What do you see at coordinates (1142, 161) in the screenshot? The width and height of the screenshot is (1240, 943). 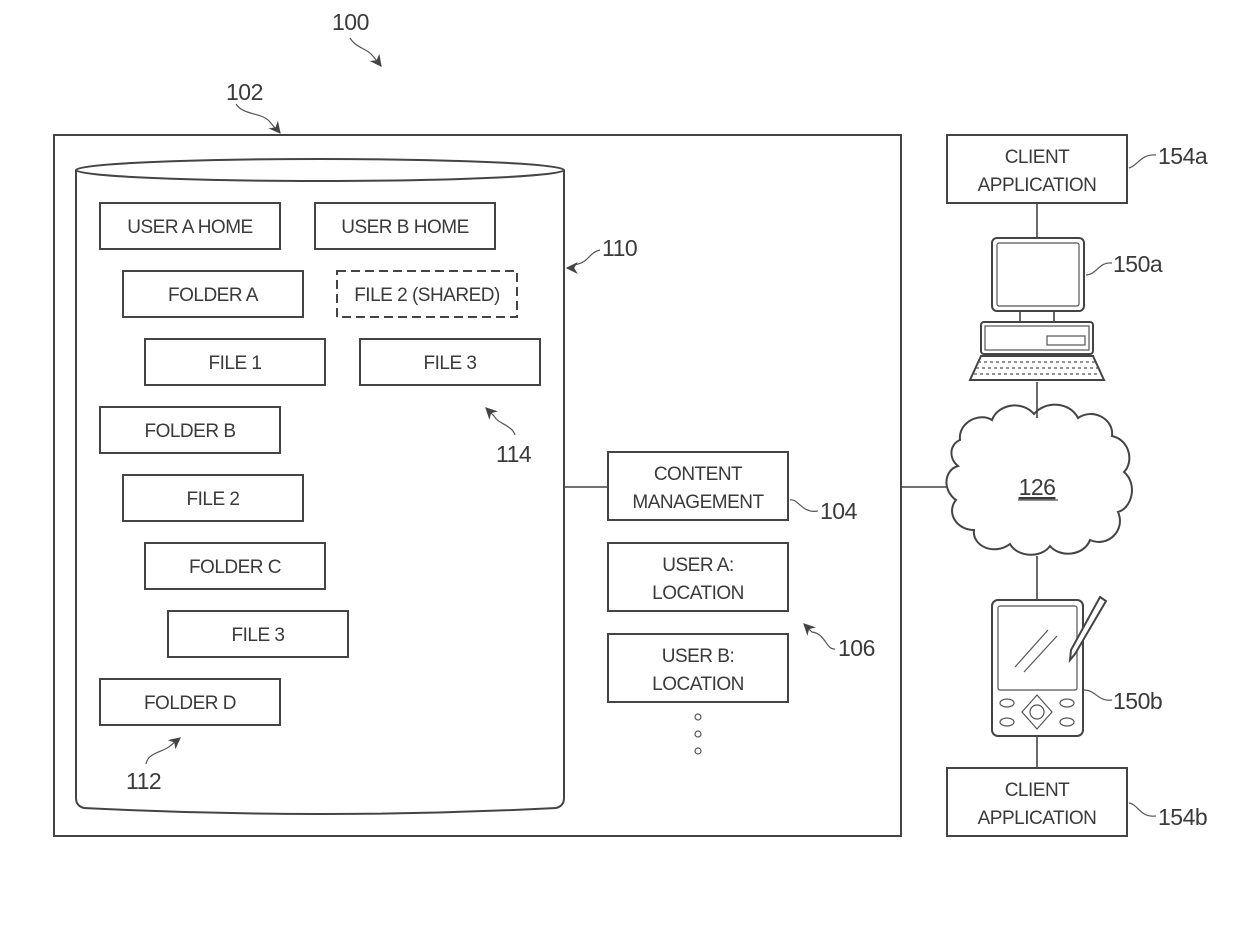 I see `ref-leader-154a` at bounding box center [1142, 161].